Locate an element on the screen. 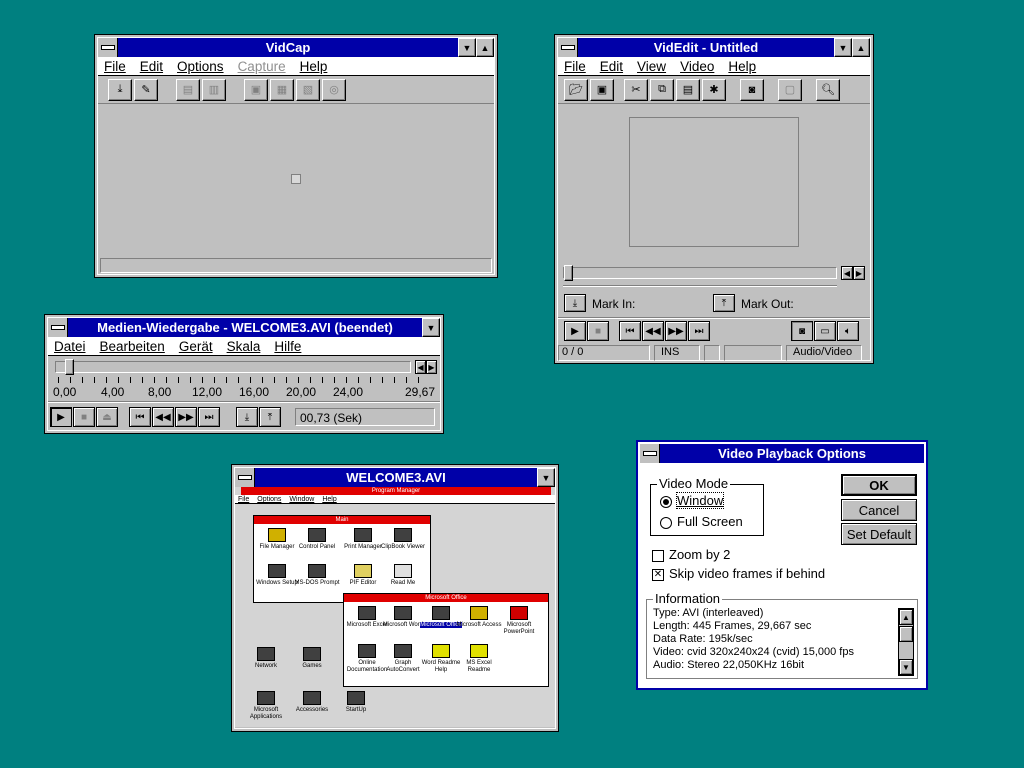  copy-icon: ⧉ is located at coordinates (662, 89).